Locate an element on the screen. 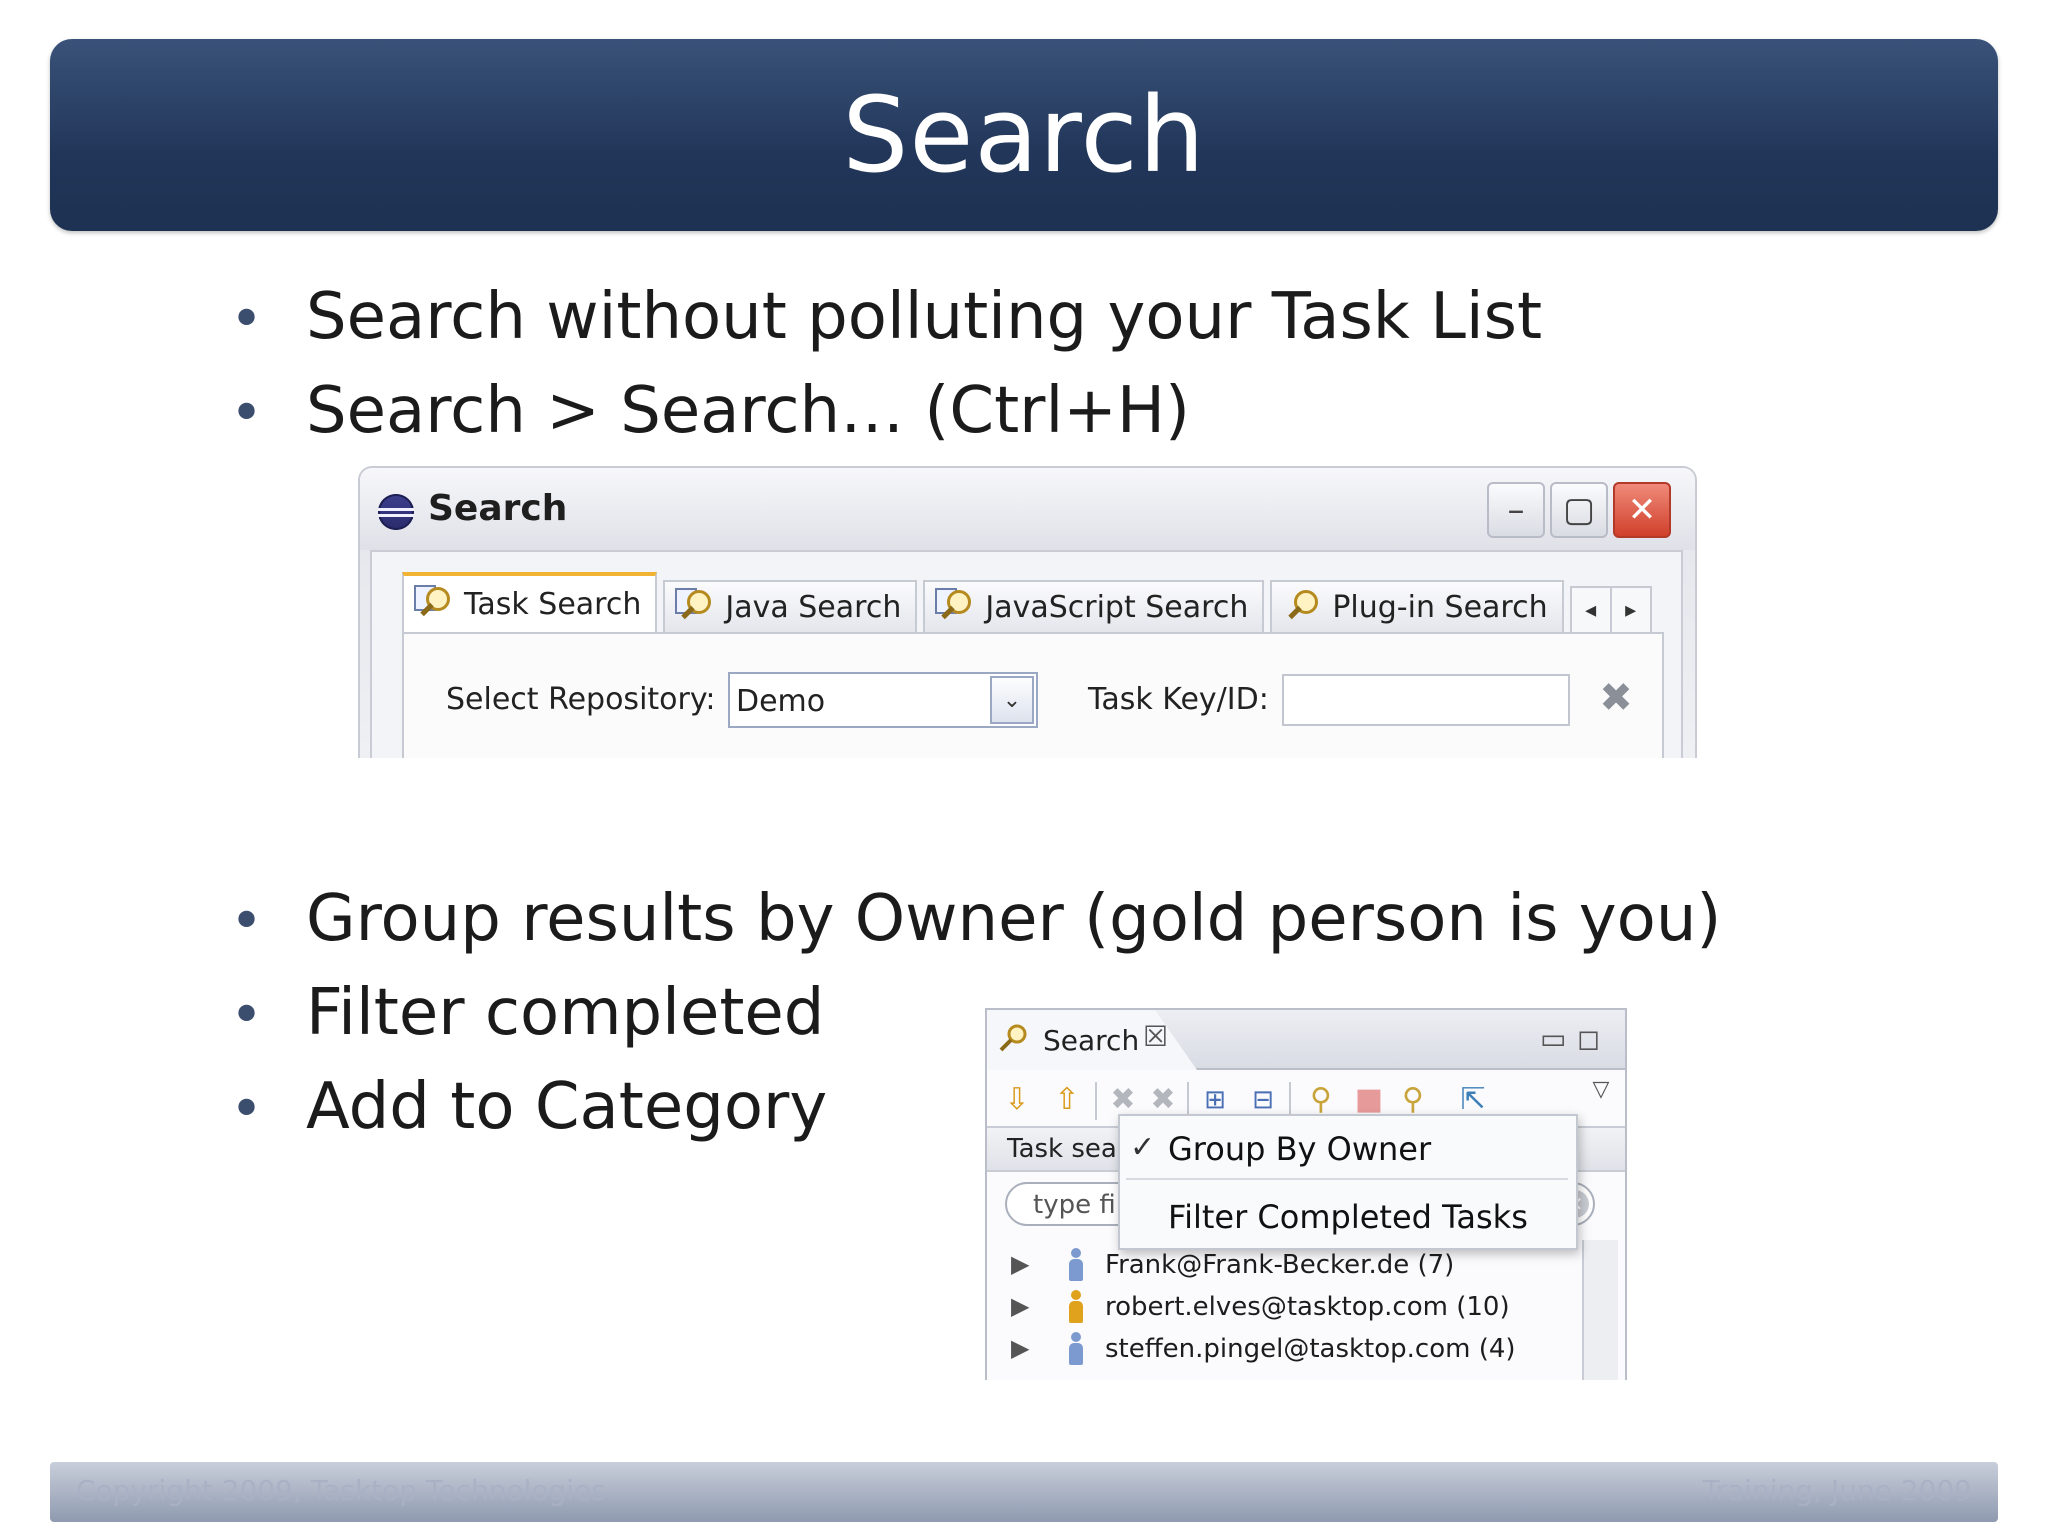  tab-task-search: Task Search is located at coordinates (530, 602).